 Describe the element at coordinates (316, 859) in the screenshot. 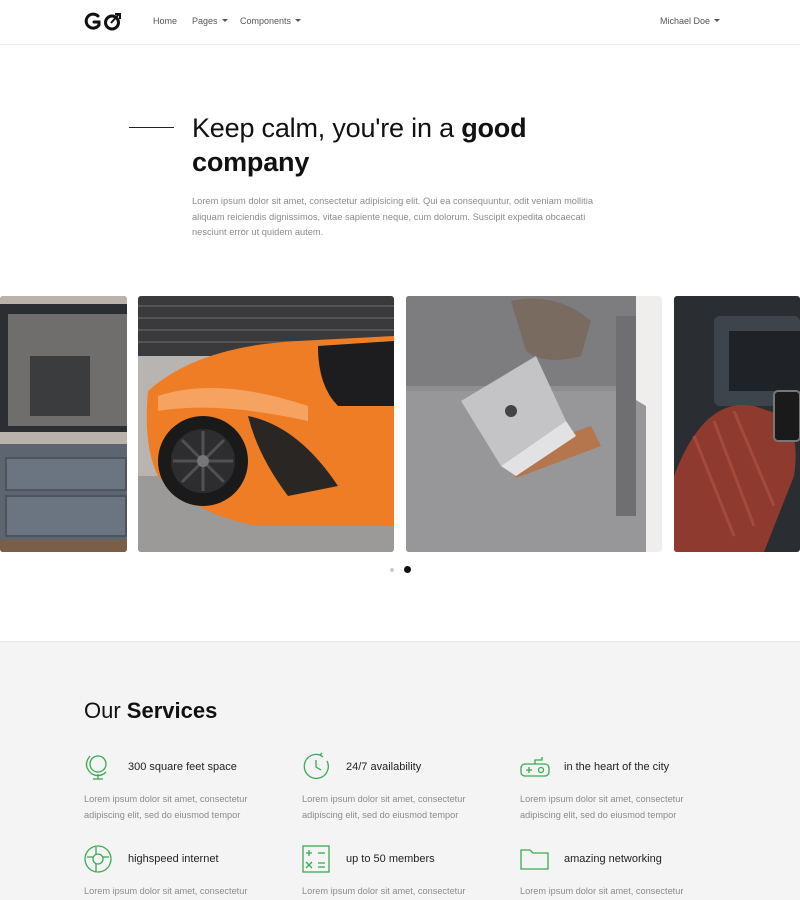

I see `calculator-icon` at that location.